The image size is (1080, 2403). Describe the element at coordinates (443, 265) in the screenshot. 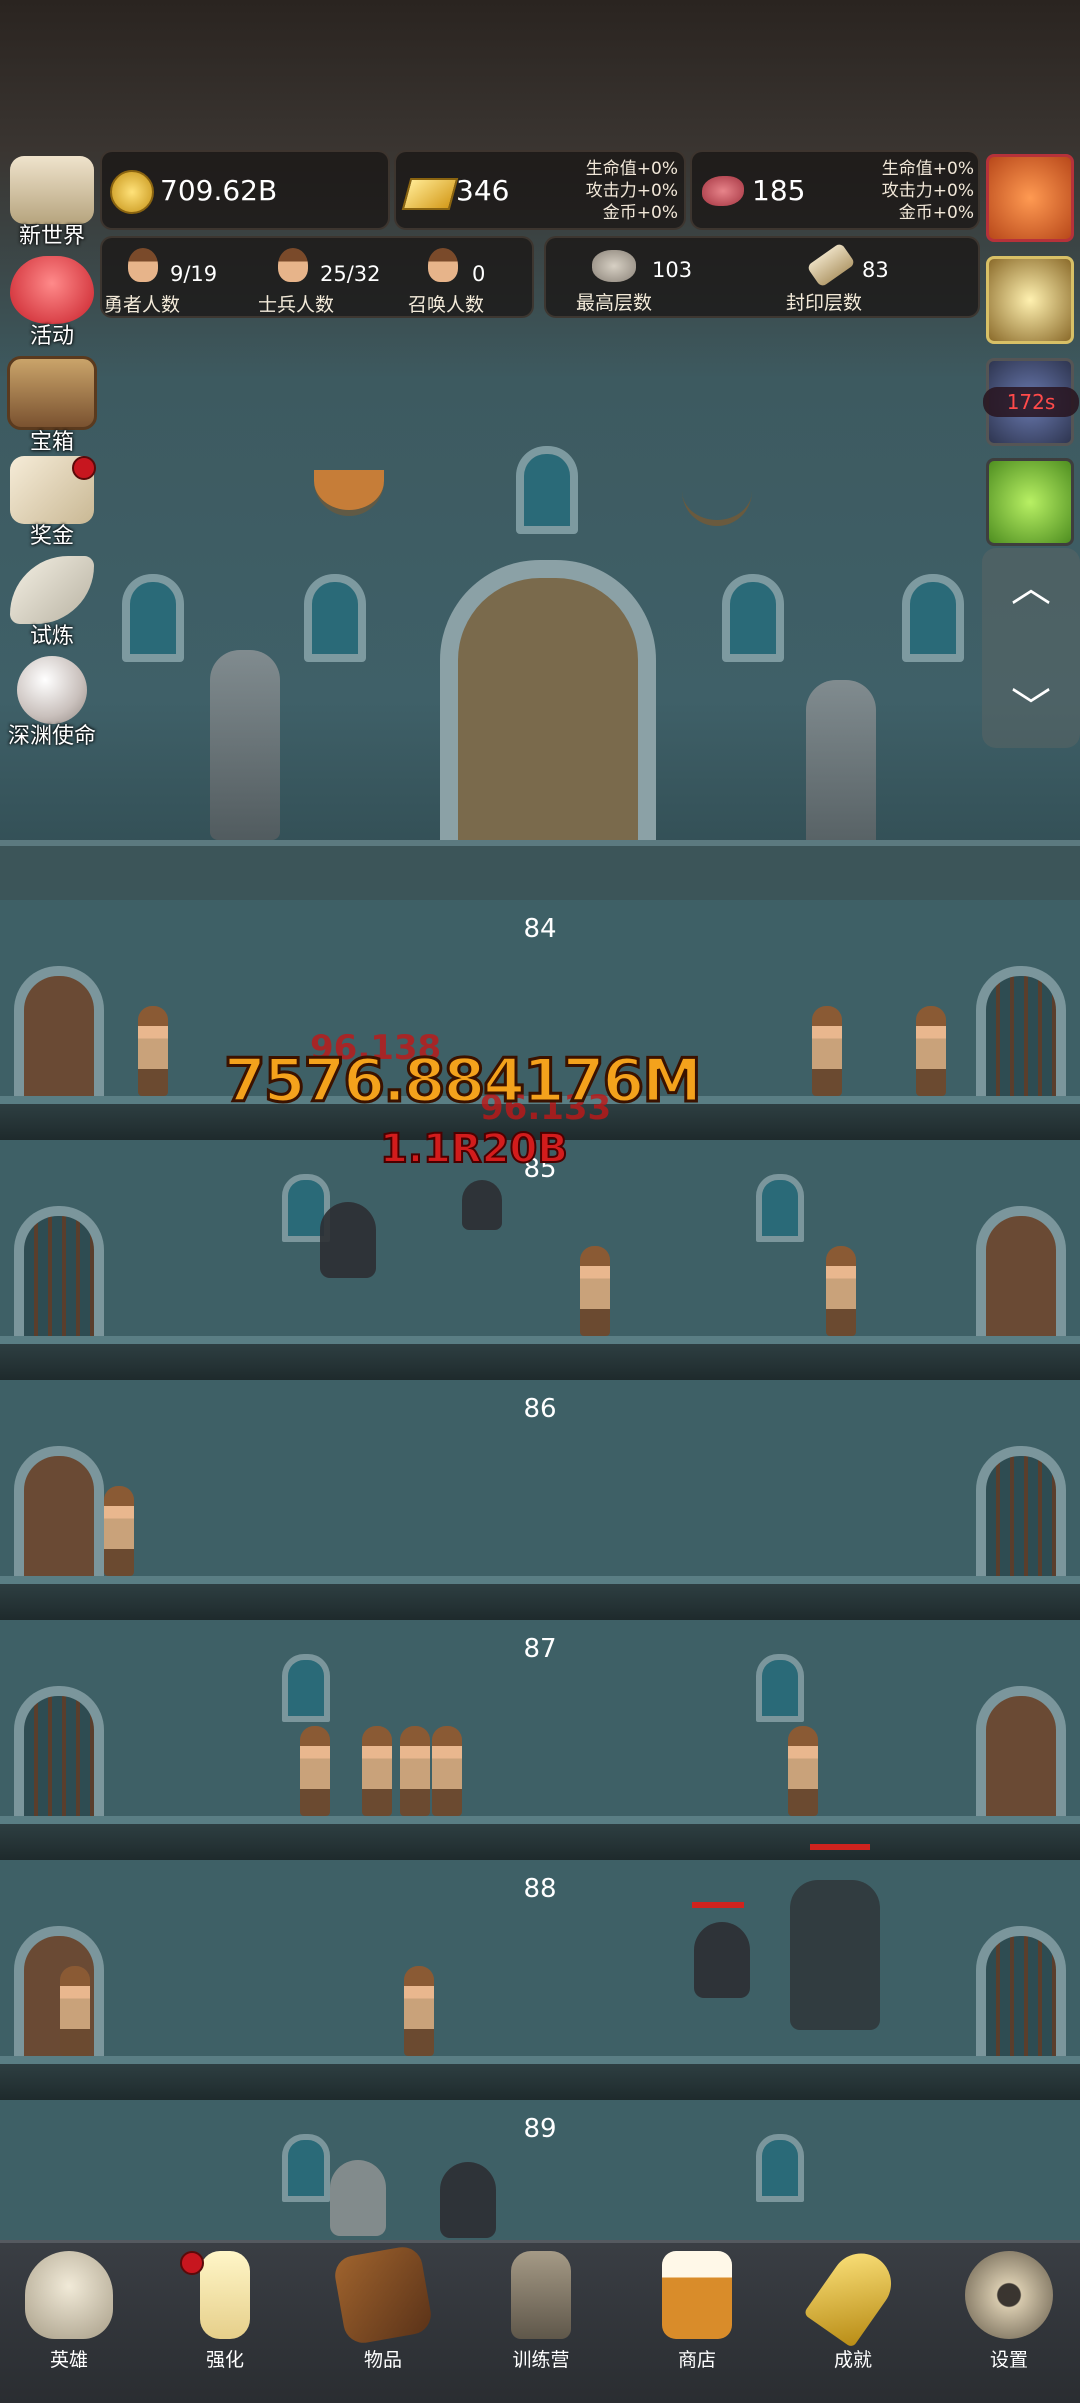

I see `summon-head-icon` at that location.